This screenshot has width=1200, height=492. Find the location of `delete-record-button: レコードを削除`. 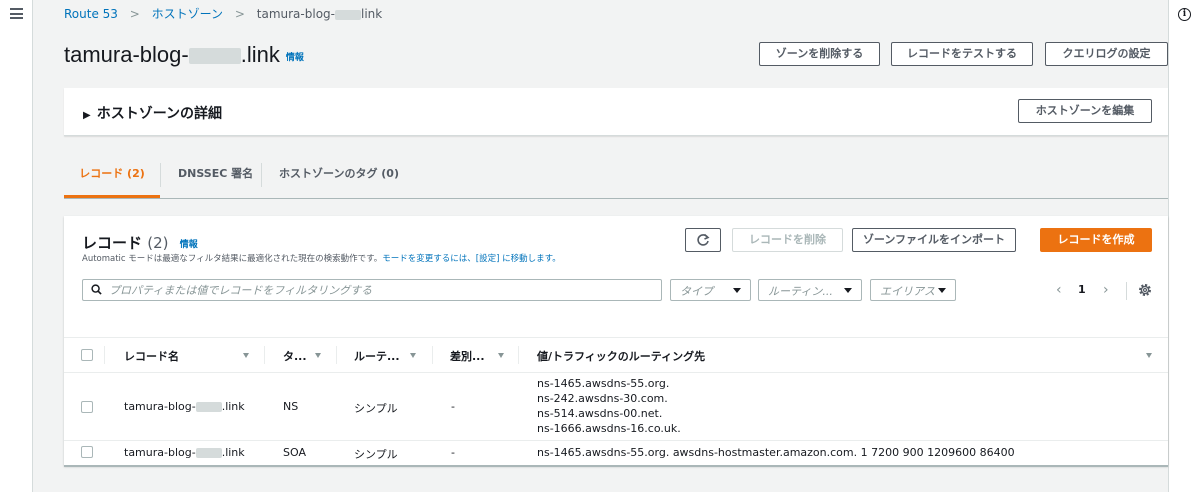

delete-record-button: レコードを削除 is located at coordinates (787, 240).